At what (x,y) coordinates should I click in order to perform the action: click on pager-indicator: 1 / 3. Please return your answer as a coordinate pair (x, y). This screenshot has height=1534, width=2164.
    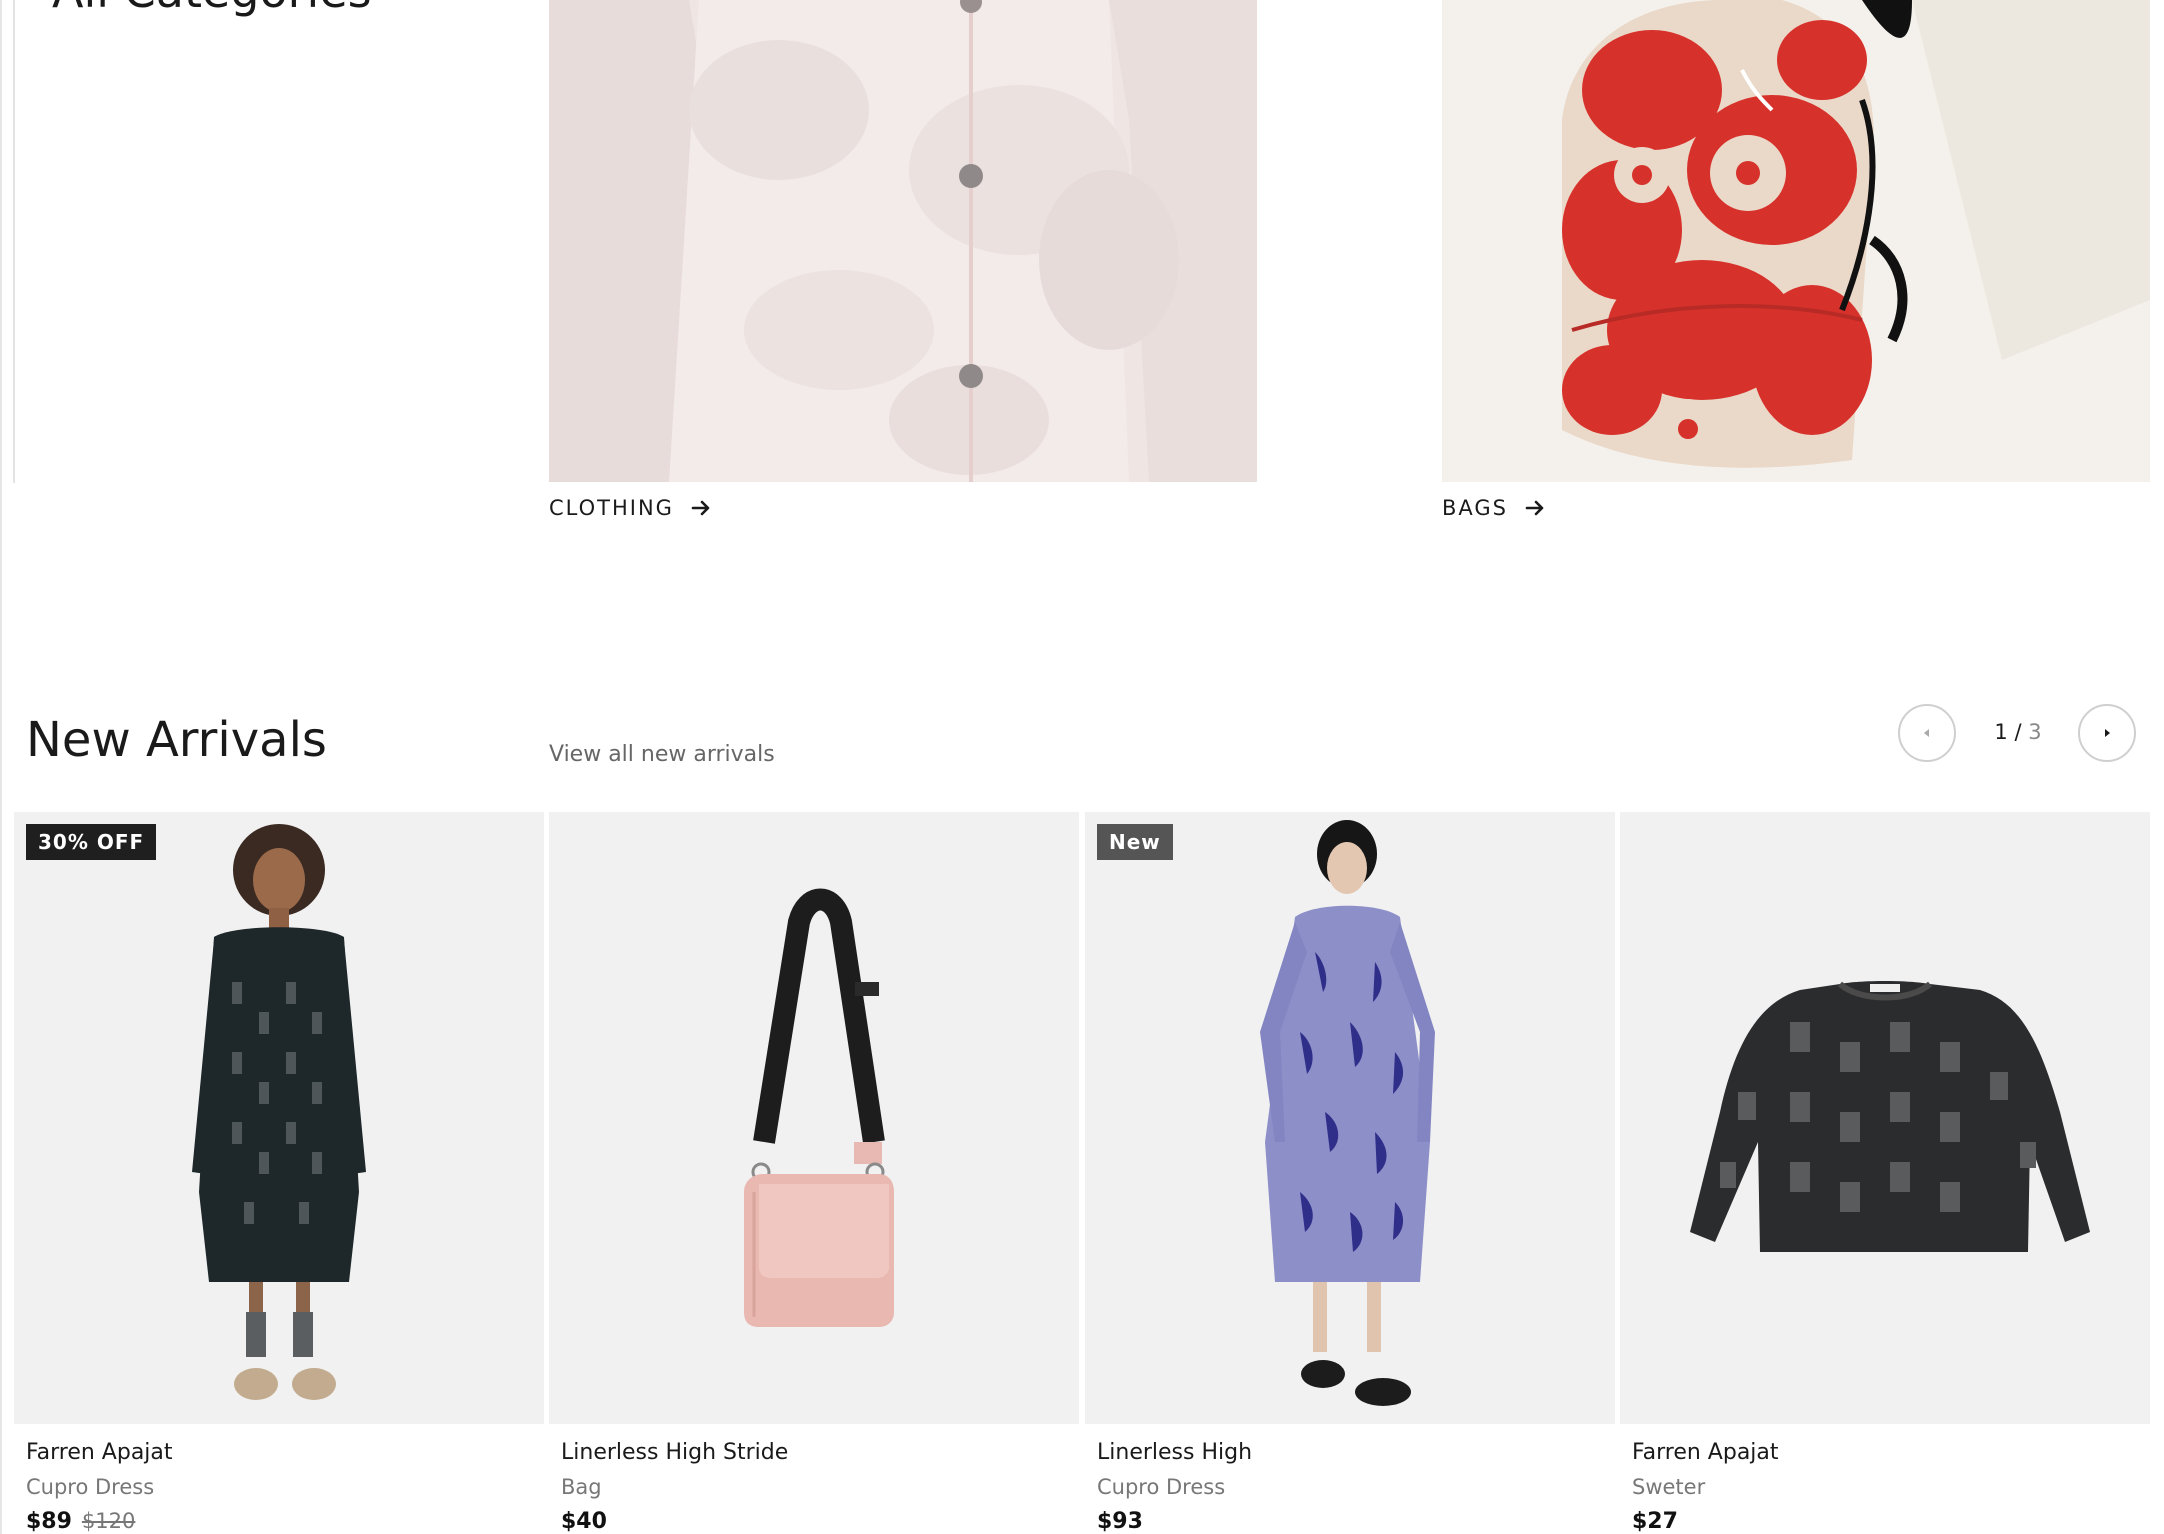
    Looking at the image, I should click on (2018, 732).